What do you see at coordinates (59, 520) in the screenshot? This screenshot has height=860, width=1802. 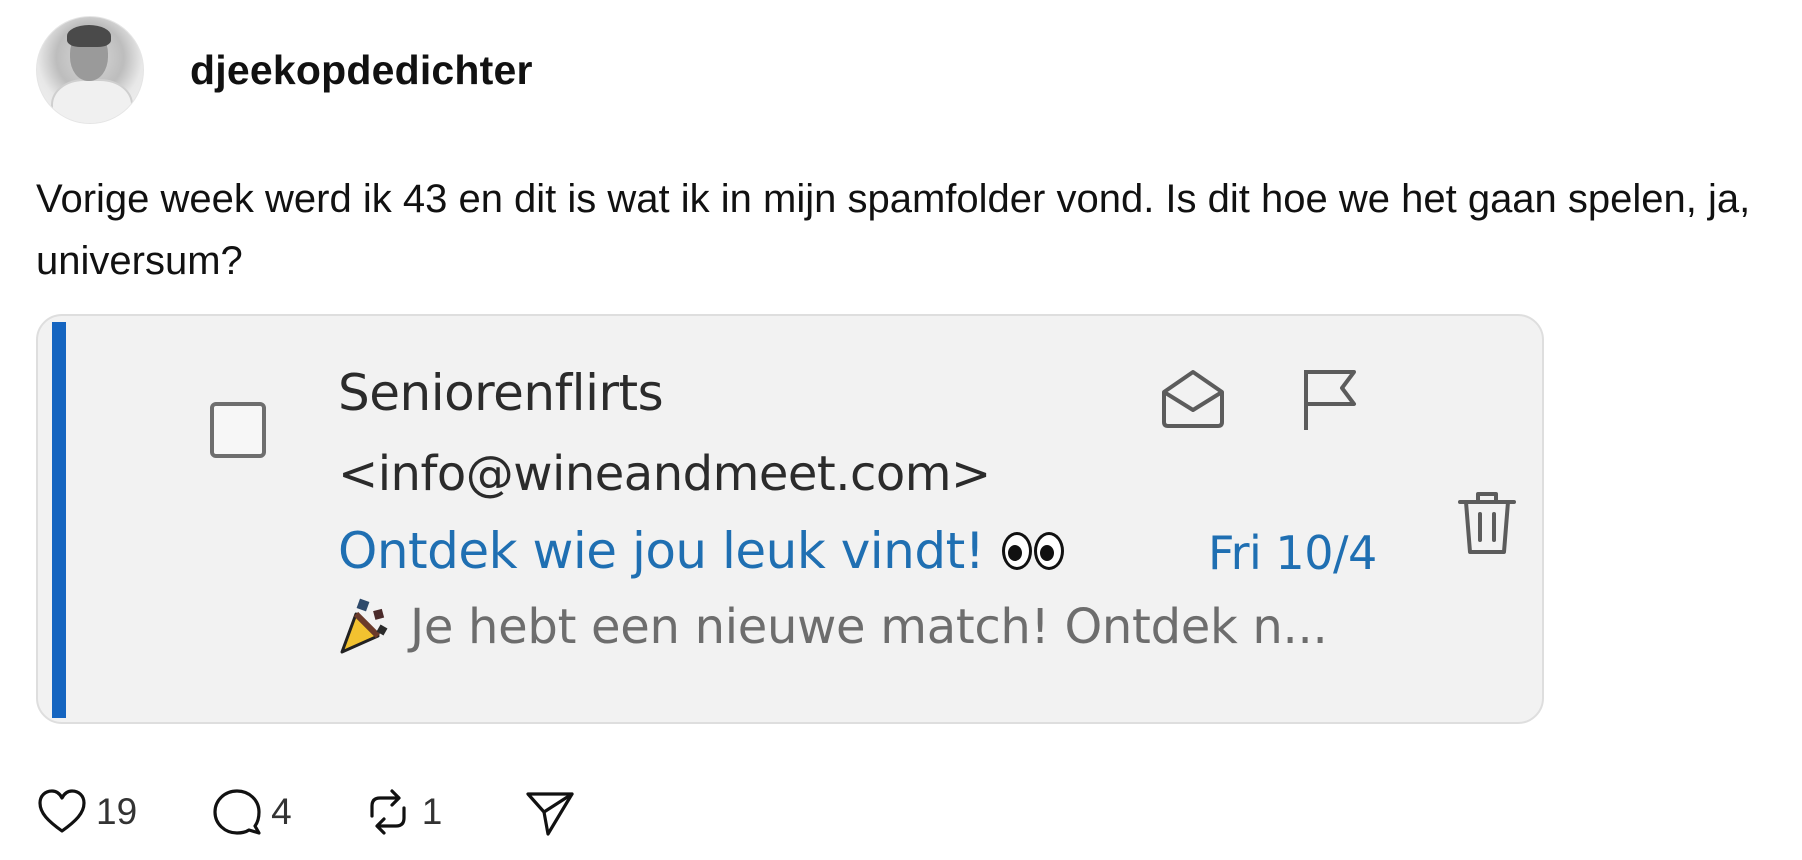 I see `selected-accent-bar` at bounding box center [59, 520].